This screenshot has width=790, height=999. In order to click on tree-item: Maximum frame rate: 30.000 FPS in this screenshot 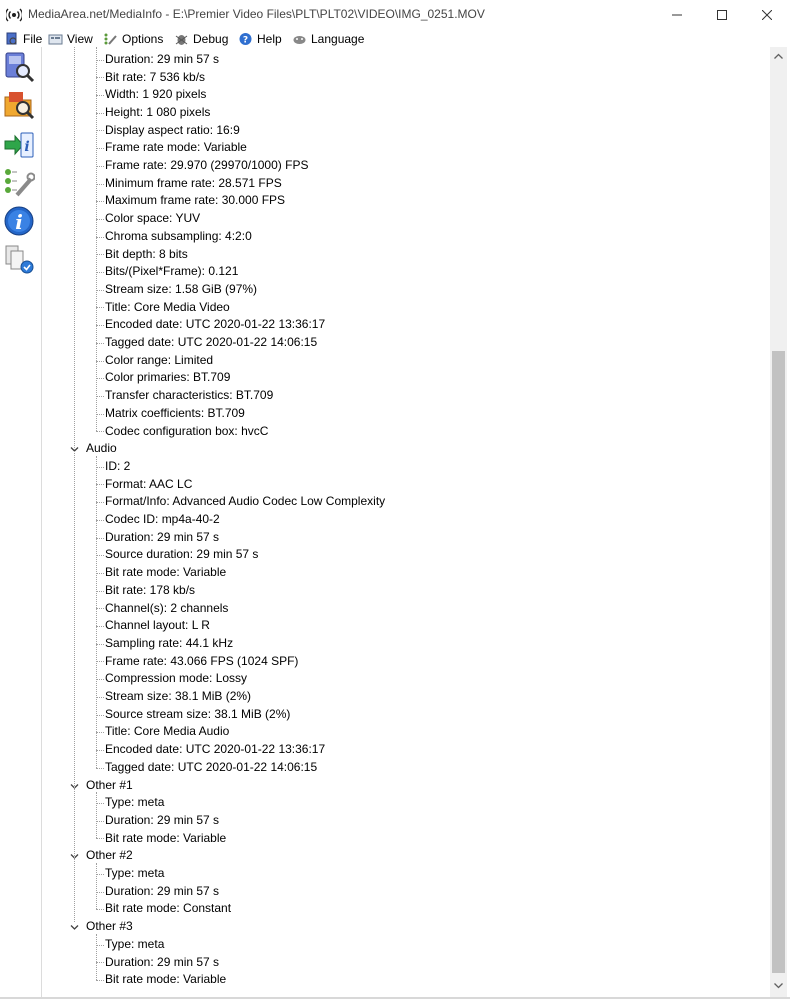, I will do `click(195, 201)`.